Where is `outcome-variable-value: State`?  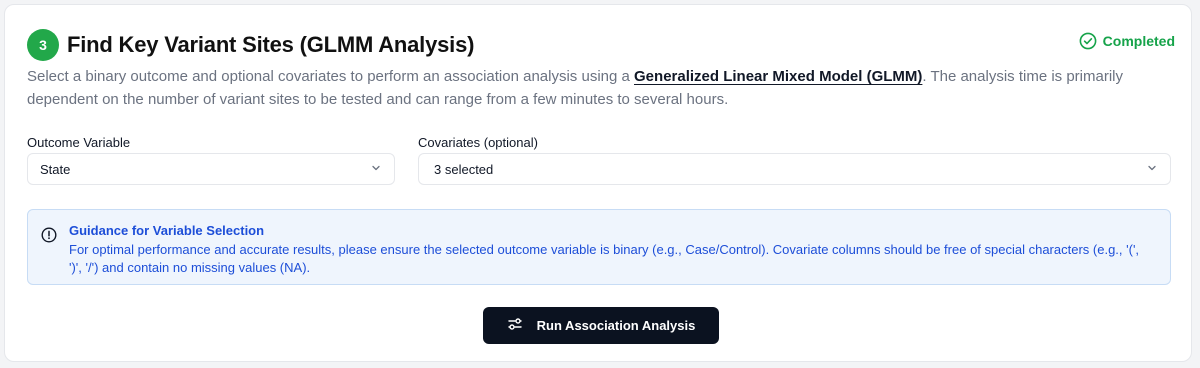
outcome-variable-value: State is located at coordinates (55, 169).